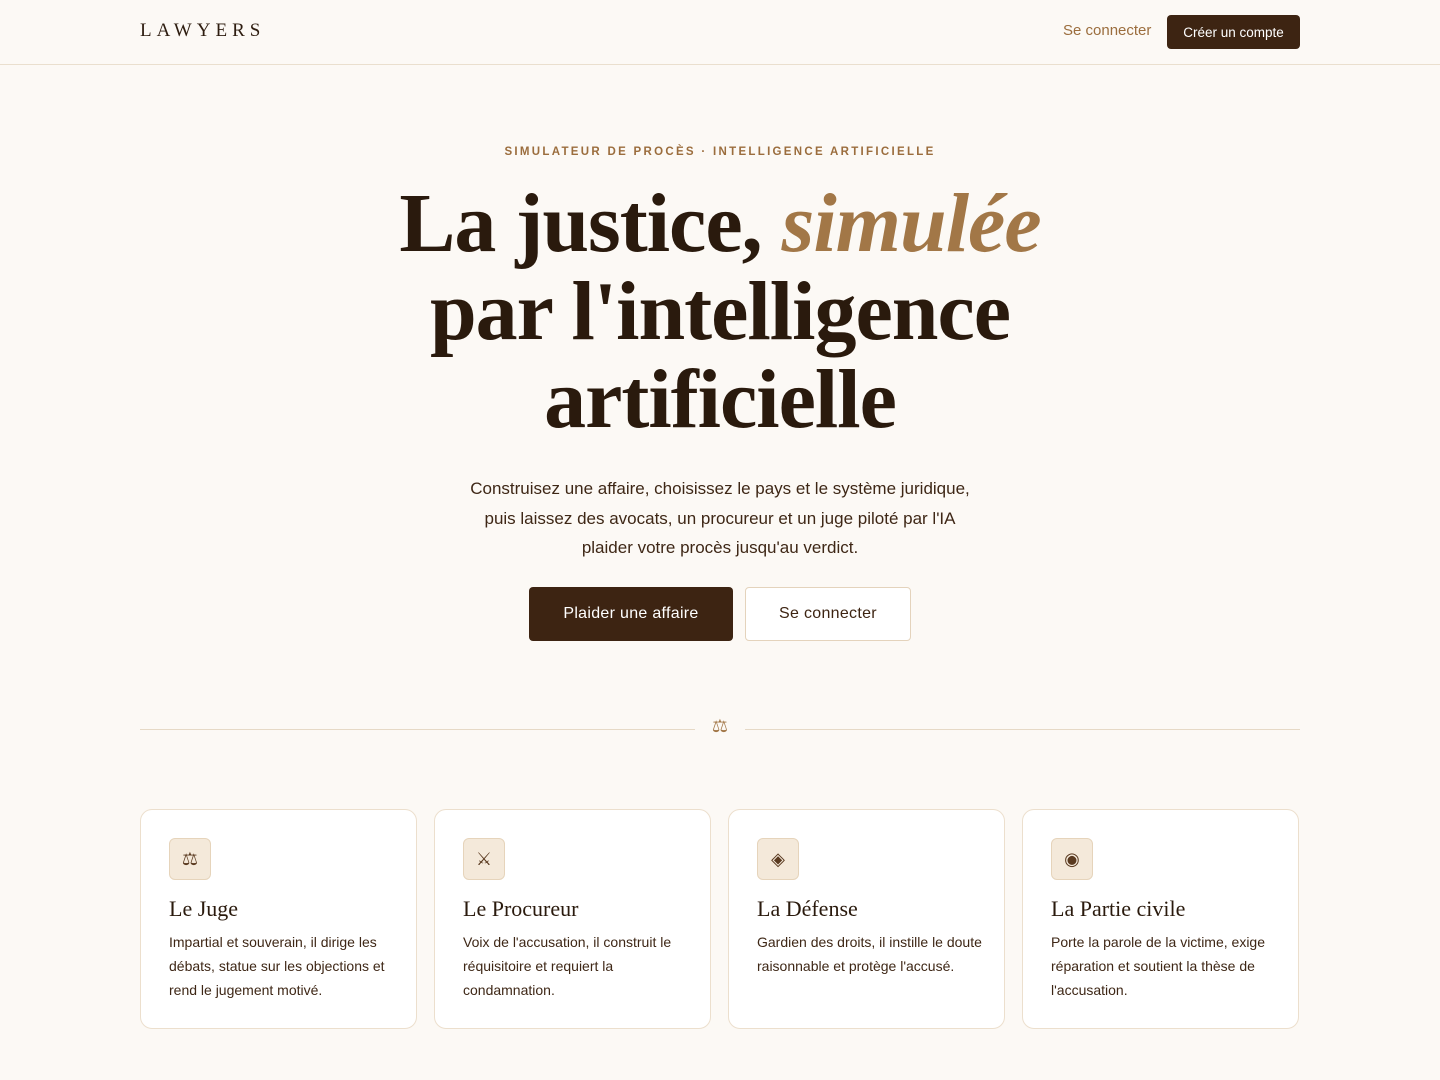 Image resolution: width=1440 pixels, height=1080 pixels. Describe the element at coordinates (417, 729) in the screenshot. I see `divider-line-left` at that location.